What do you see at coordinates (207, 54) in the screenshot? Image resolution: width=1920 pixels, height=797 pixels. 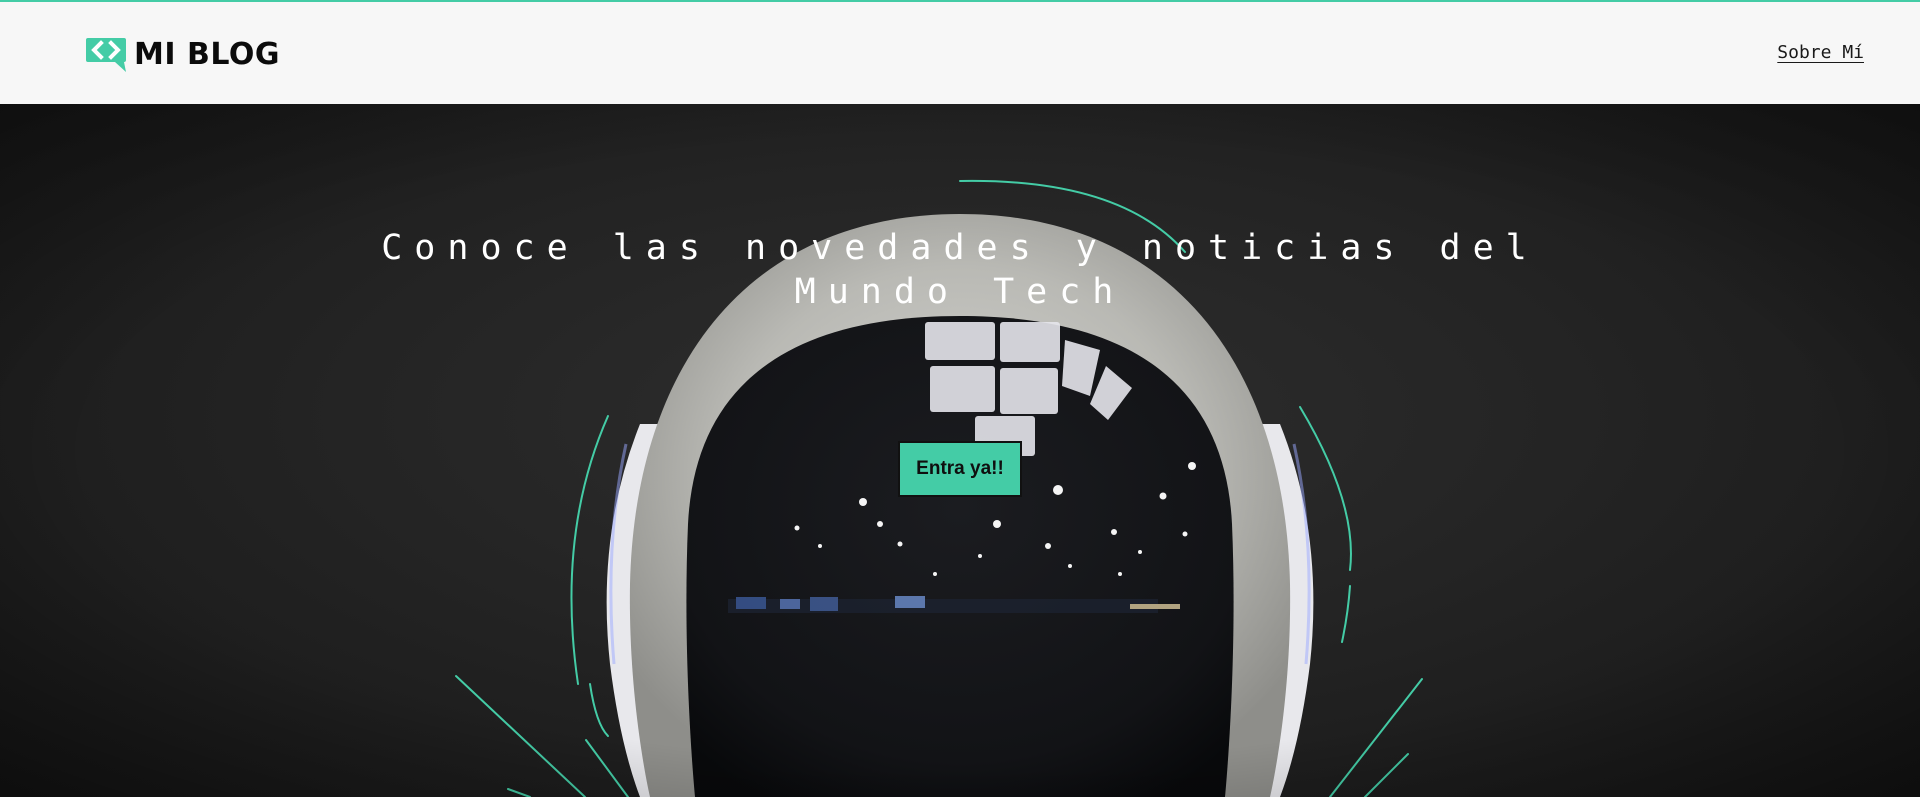 I see `brand-name: MI BLOG` at bounding box center [207, 54].